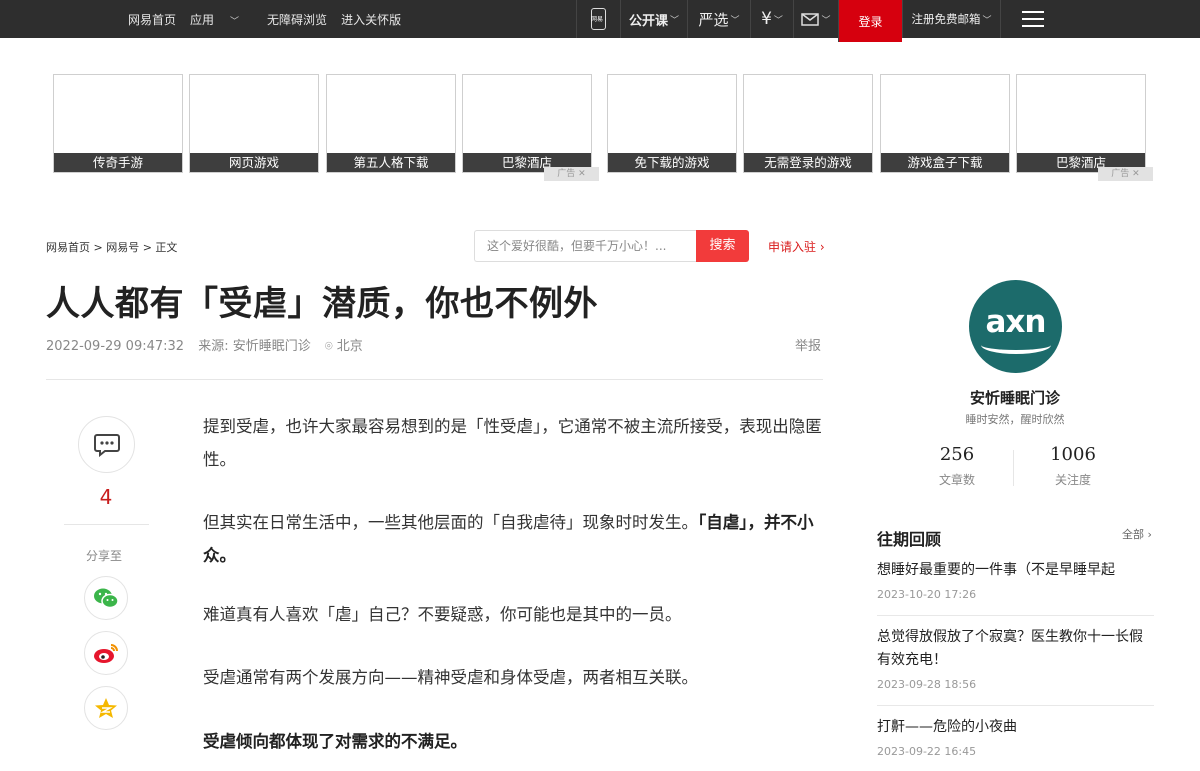  What do you see at coordinates (391, 123) in the screenshot?
I see `ad-tile: 第五人格下载` at bounding box center [391, 123].